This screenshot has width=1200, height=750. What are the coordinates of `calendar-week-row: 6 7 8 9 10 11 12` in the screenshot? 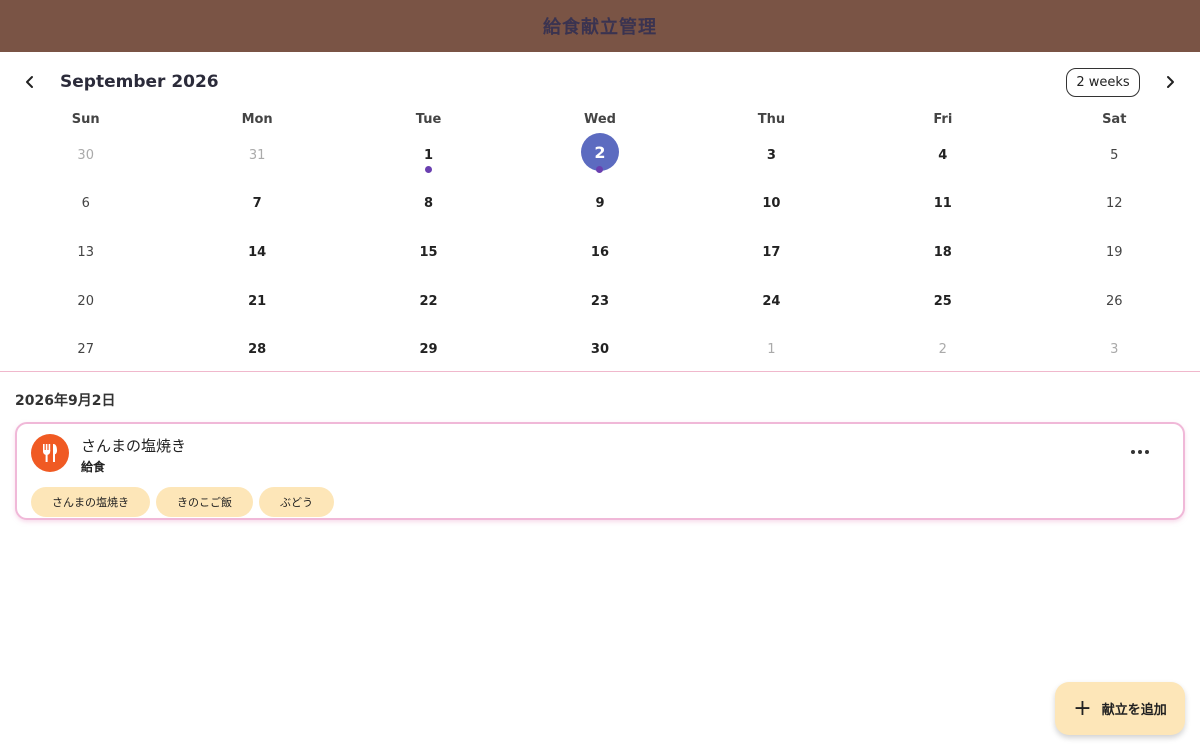 It's located at (600, 201).